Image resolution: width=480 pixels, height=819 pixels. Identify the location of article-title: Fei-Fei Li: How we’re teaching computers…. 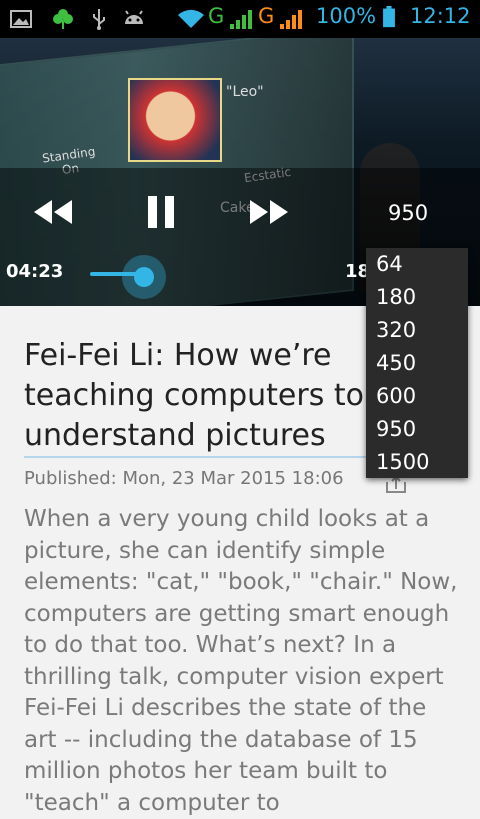
(194, 395).